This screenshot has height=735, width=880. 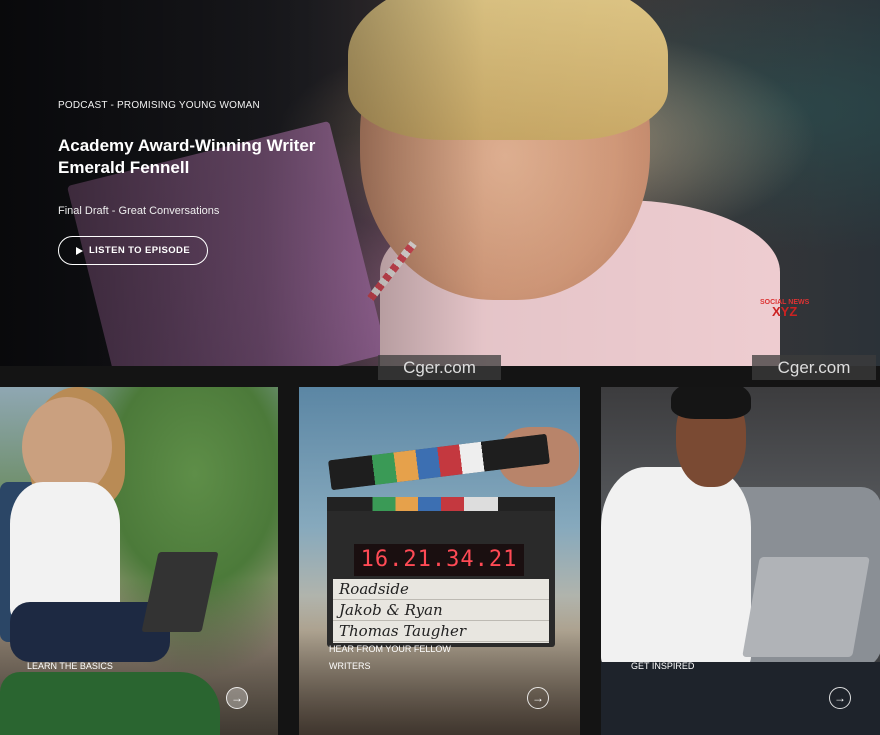 I want to click on listen-button-label: LISTEN TO EPISODE, so click(x=139, y=250).